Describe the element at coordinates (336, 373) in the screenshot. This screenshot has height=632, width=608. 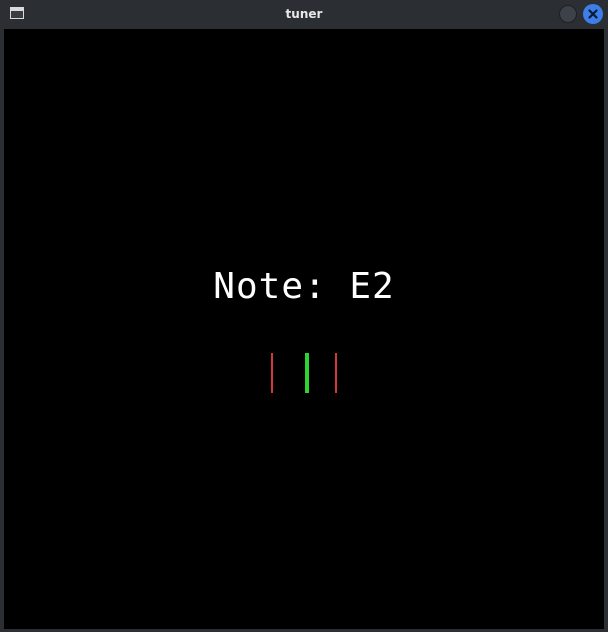
I see `sharp-marker-line` at that location.